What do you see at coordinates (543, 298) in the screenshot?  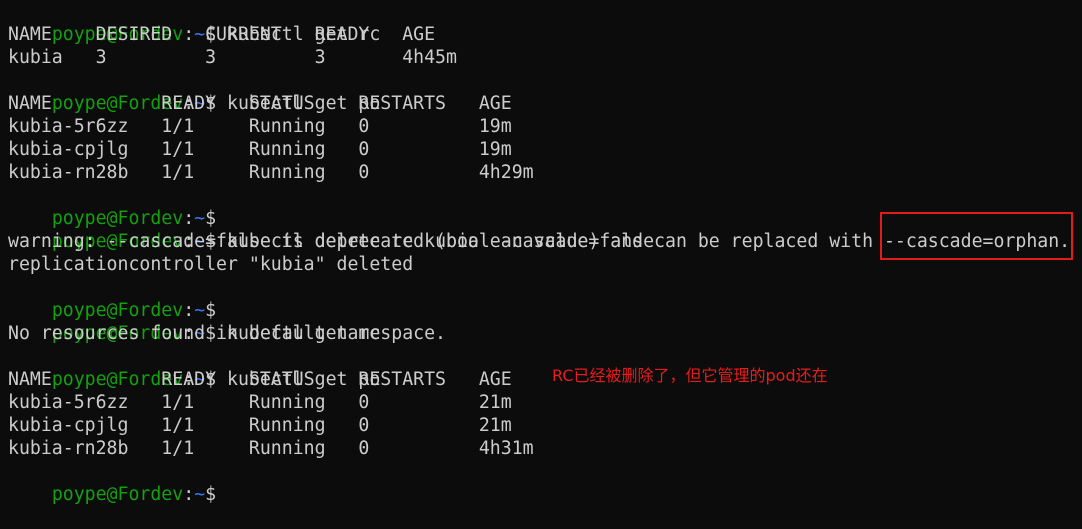 I see `prompt-line-5: poype@Fordev:~$` at bounding box center [543, 298].